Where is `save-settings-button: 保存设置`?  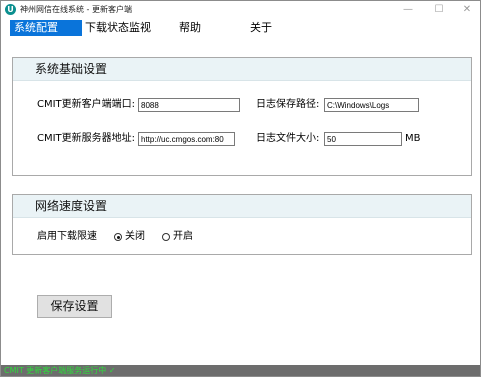 save-settings-button: 保存设置 is located at coordinates (74, 306).